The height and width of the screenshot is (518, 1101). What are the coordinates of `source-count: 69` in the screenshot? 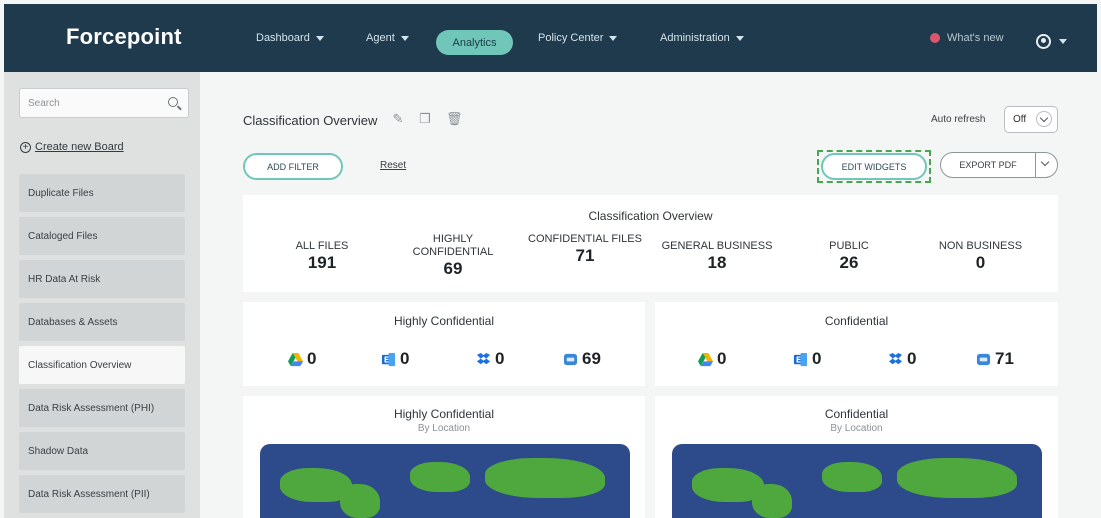 It's located at (591, 358).